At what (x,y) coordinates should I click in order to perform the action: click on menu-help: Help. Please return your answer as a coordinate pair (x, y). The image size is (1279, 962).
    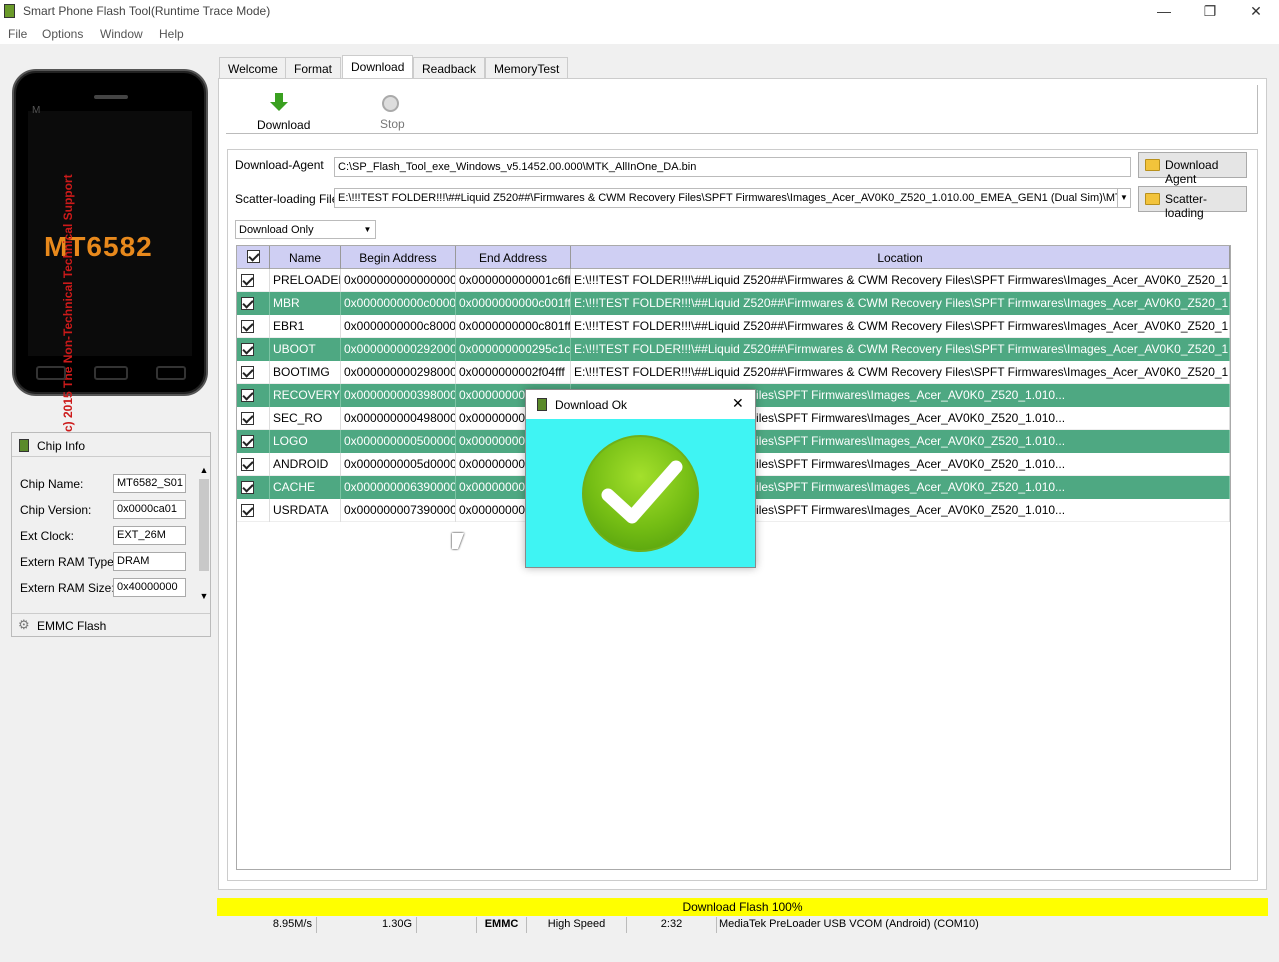
    Looking at the image, I should click on (171, 34).